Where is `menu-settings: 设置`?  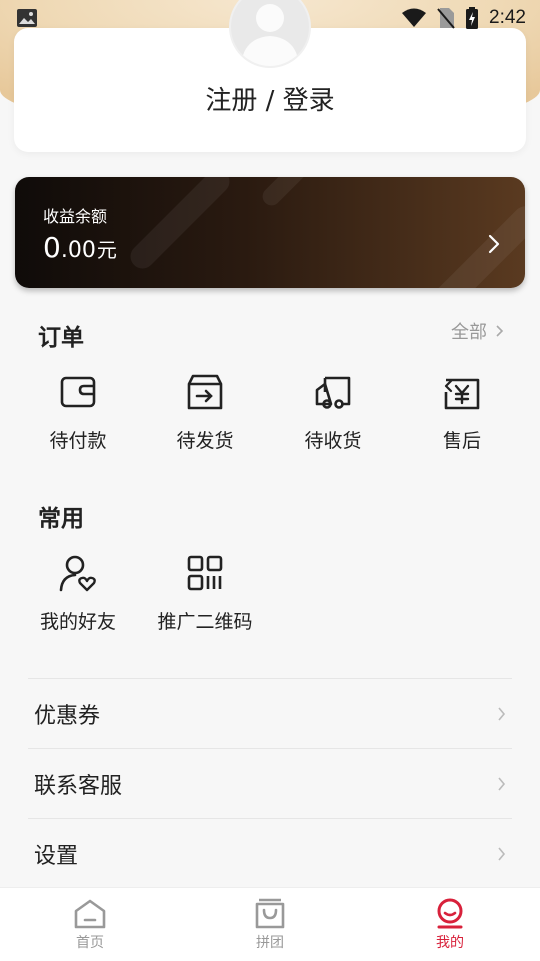 menu-settings: 设置 is located at coordinates (270, 853).